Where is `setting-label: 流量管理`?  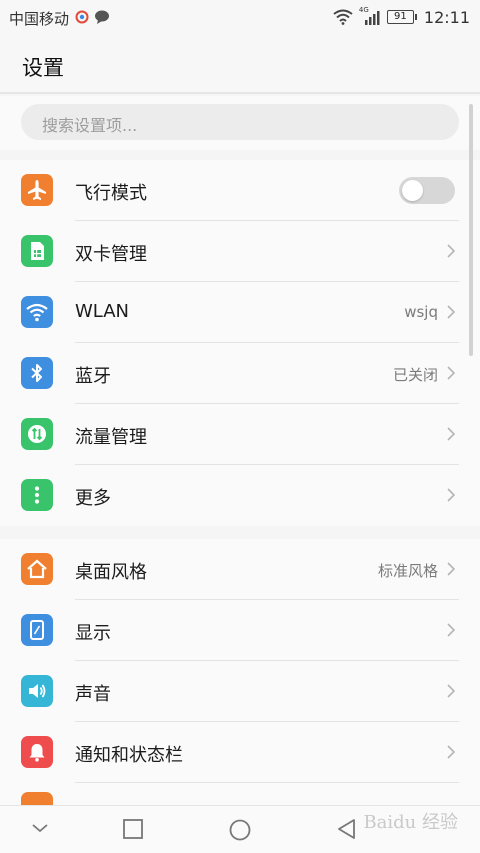 setting-label: 流量管理 is located at coordinates (111, 437).